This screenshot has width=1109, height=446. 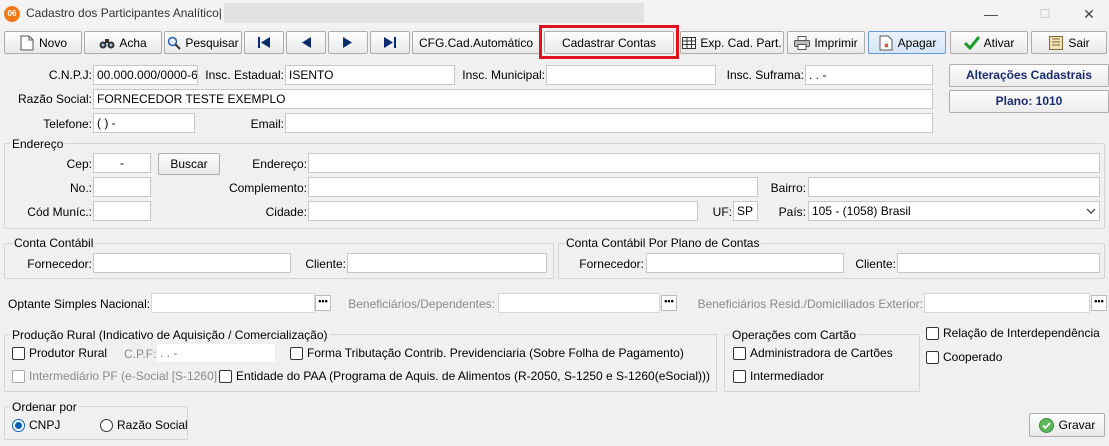 I want to click on imprimir-button: Imprimir, so click(x=826, y=42).